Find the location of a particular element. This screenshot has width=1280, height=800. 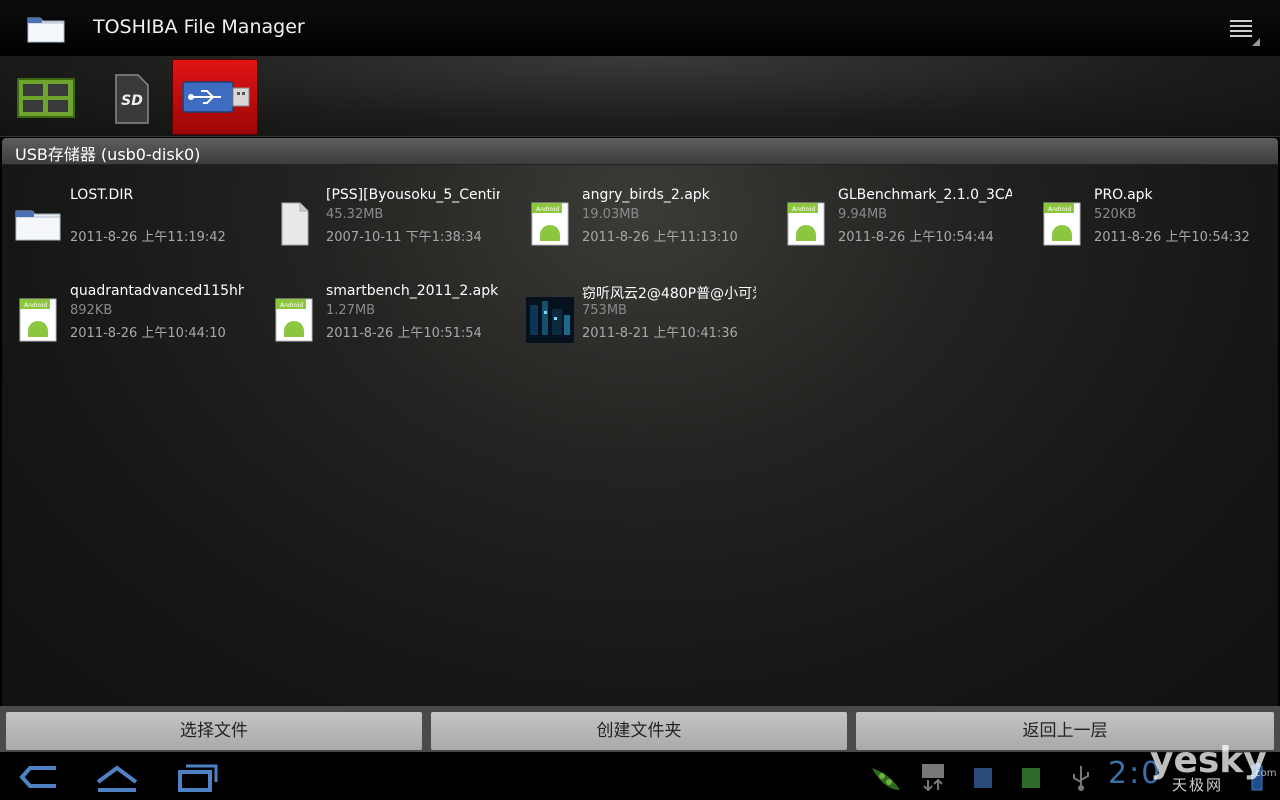

file-size: 892KB is located at coordinates (91, 310).